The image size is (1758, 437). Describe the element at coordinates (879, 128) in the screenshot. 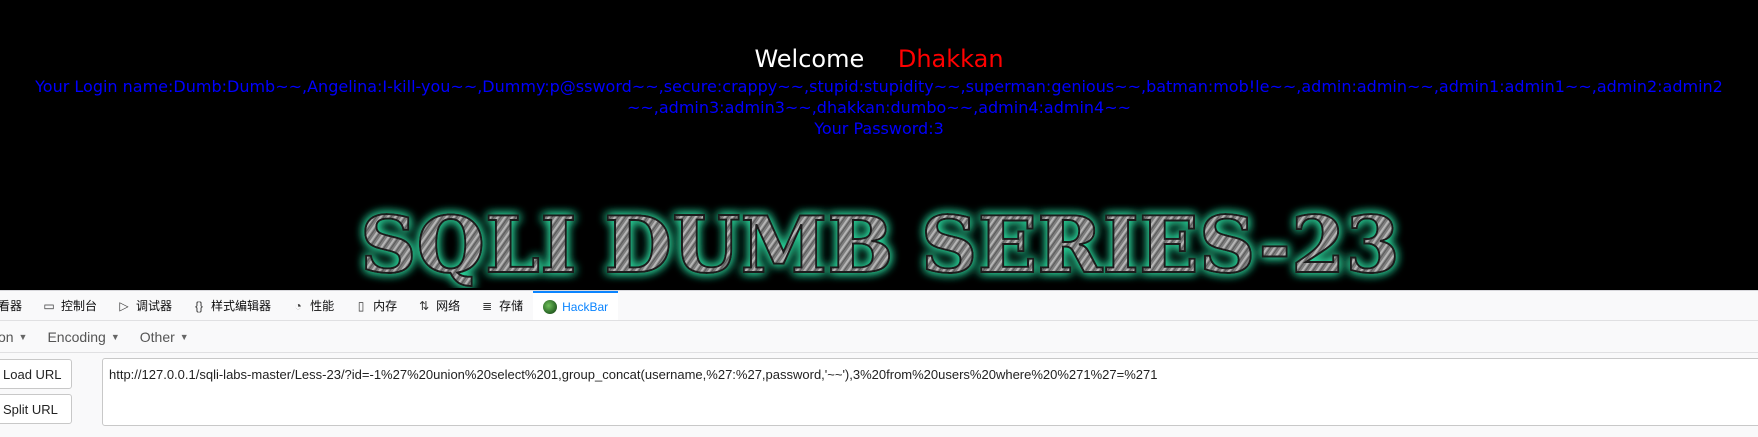

I see `password-text: Your Password:3` at that location.